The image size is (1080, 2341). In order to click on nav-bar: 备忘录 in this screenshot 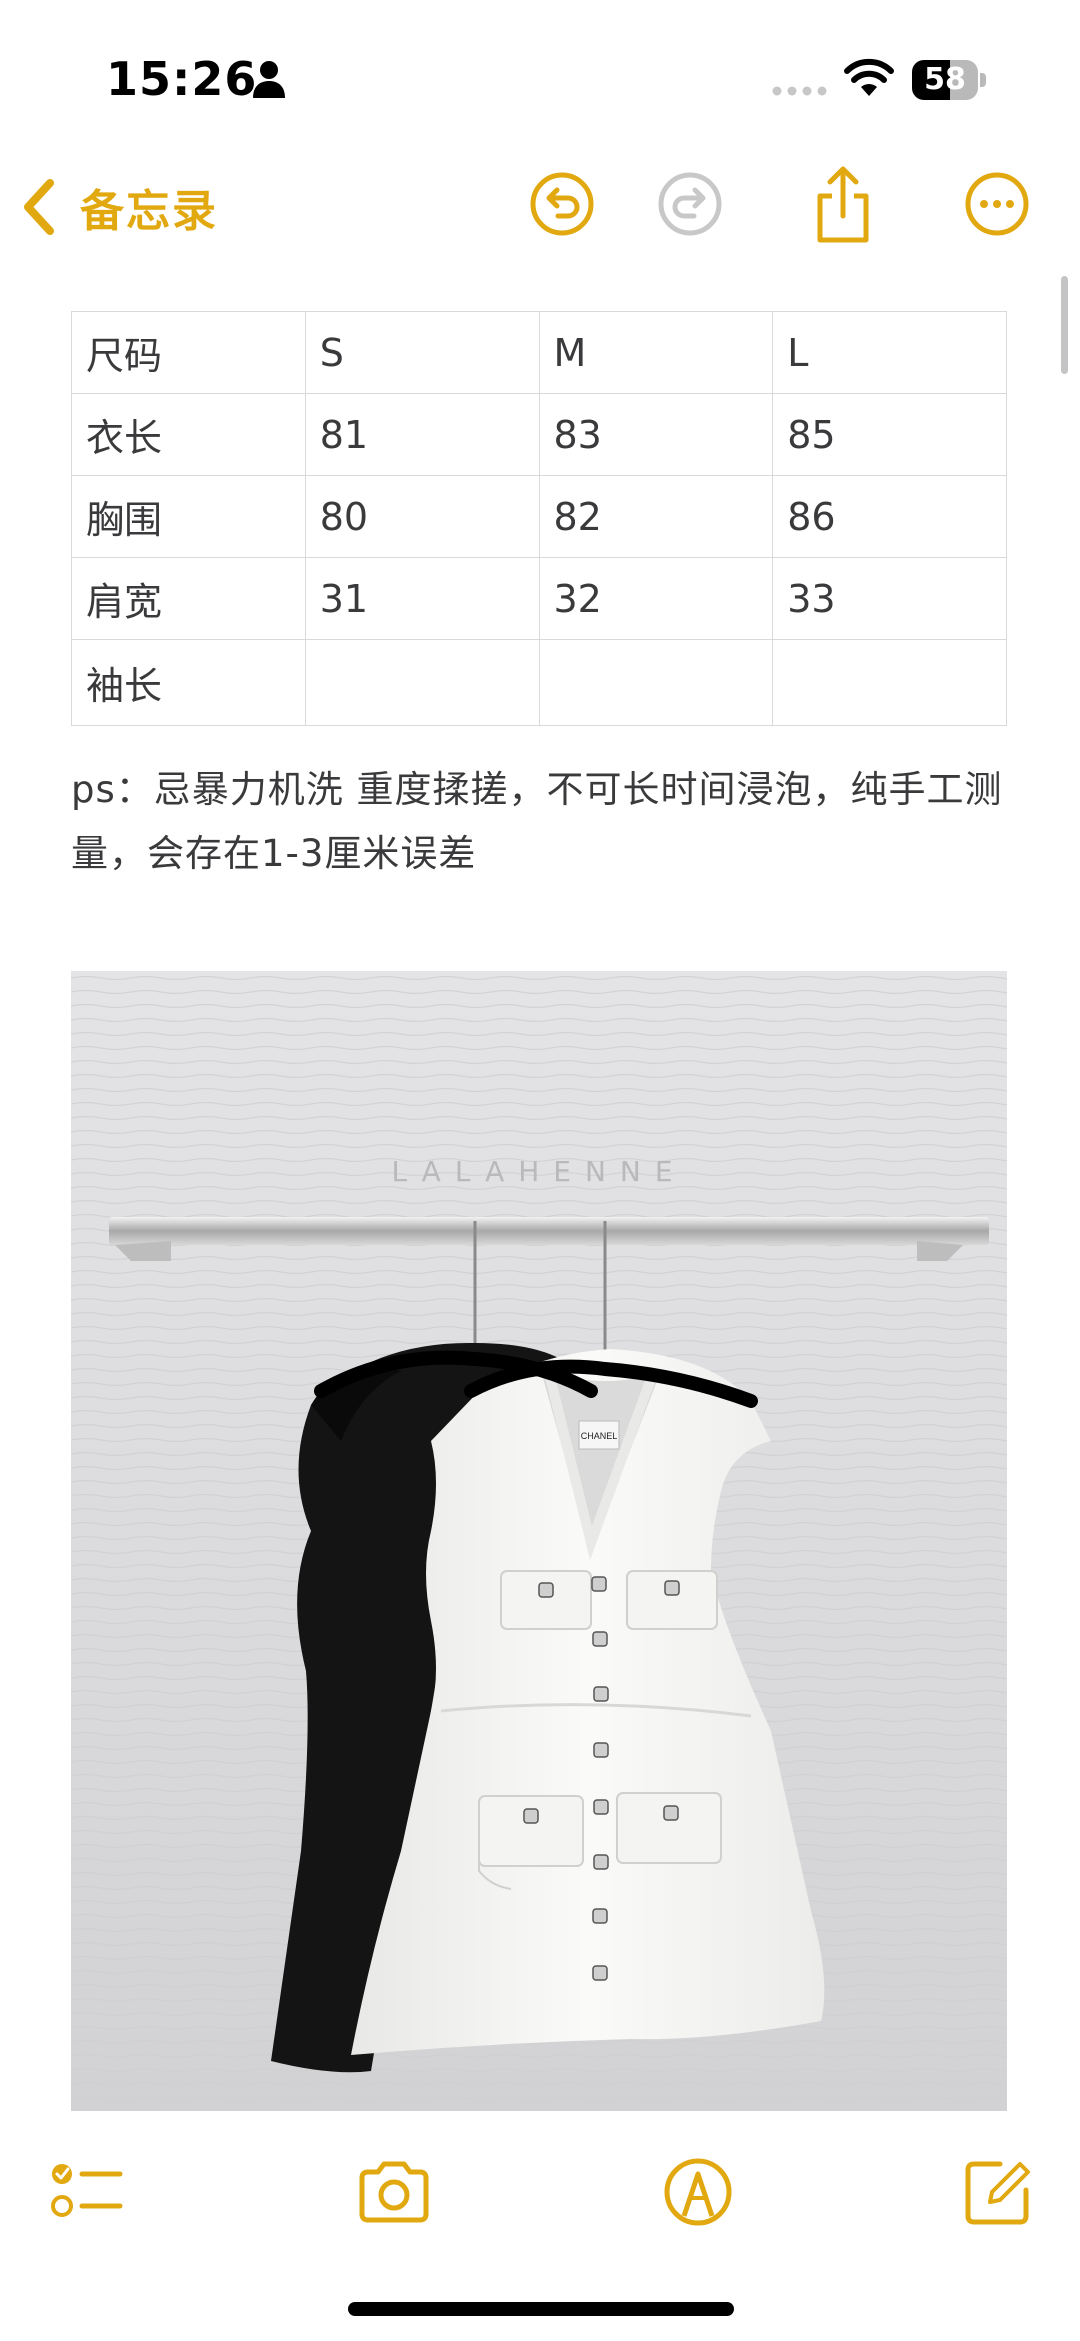, I will do `click(540, 205)`.